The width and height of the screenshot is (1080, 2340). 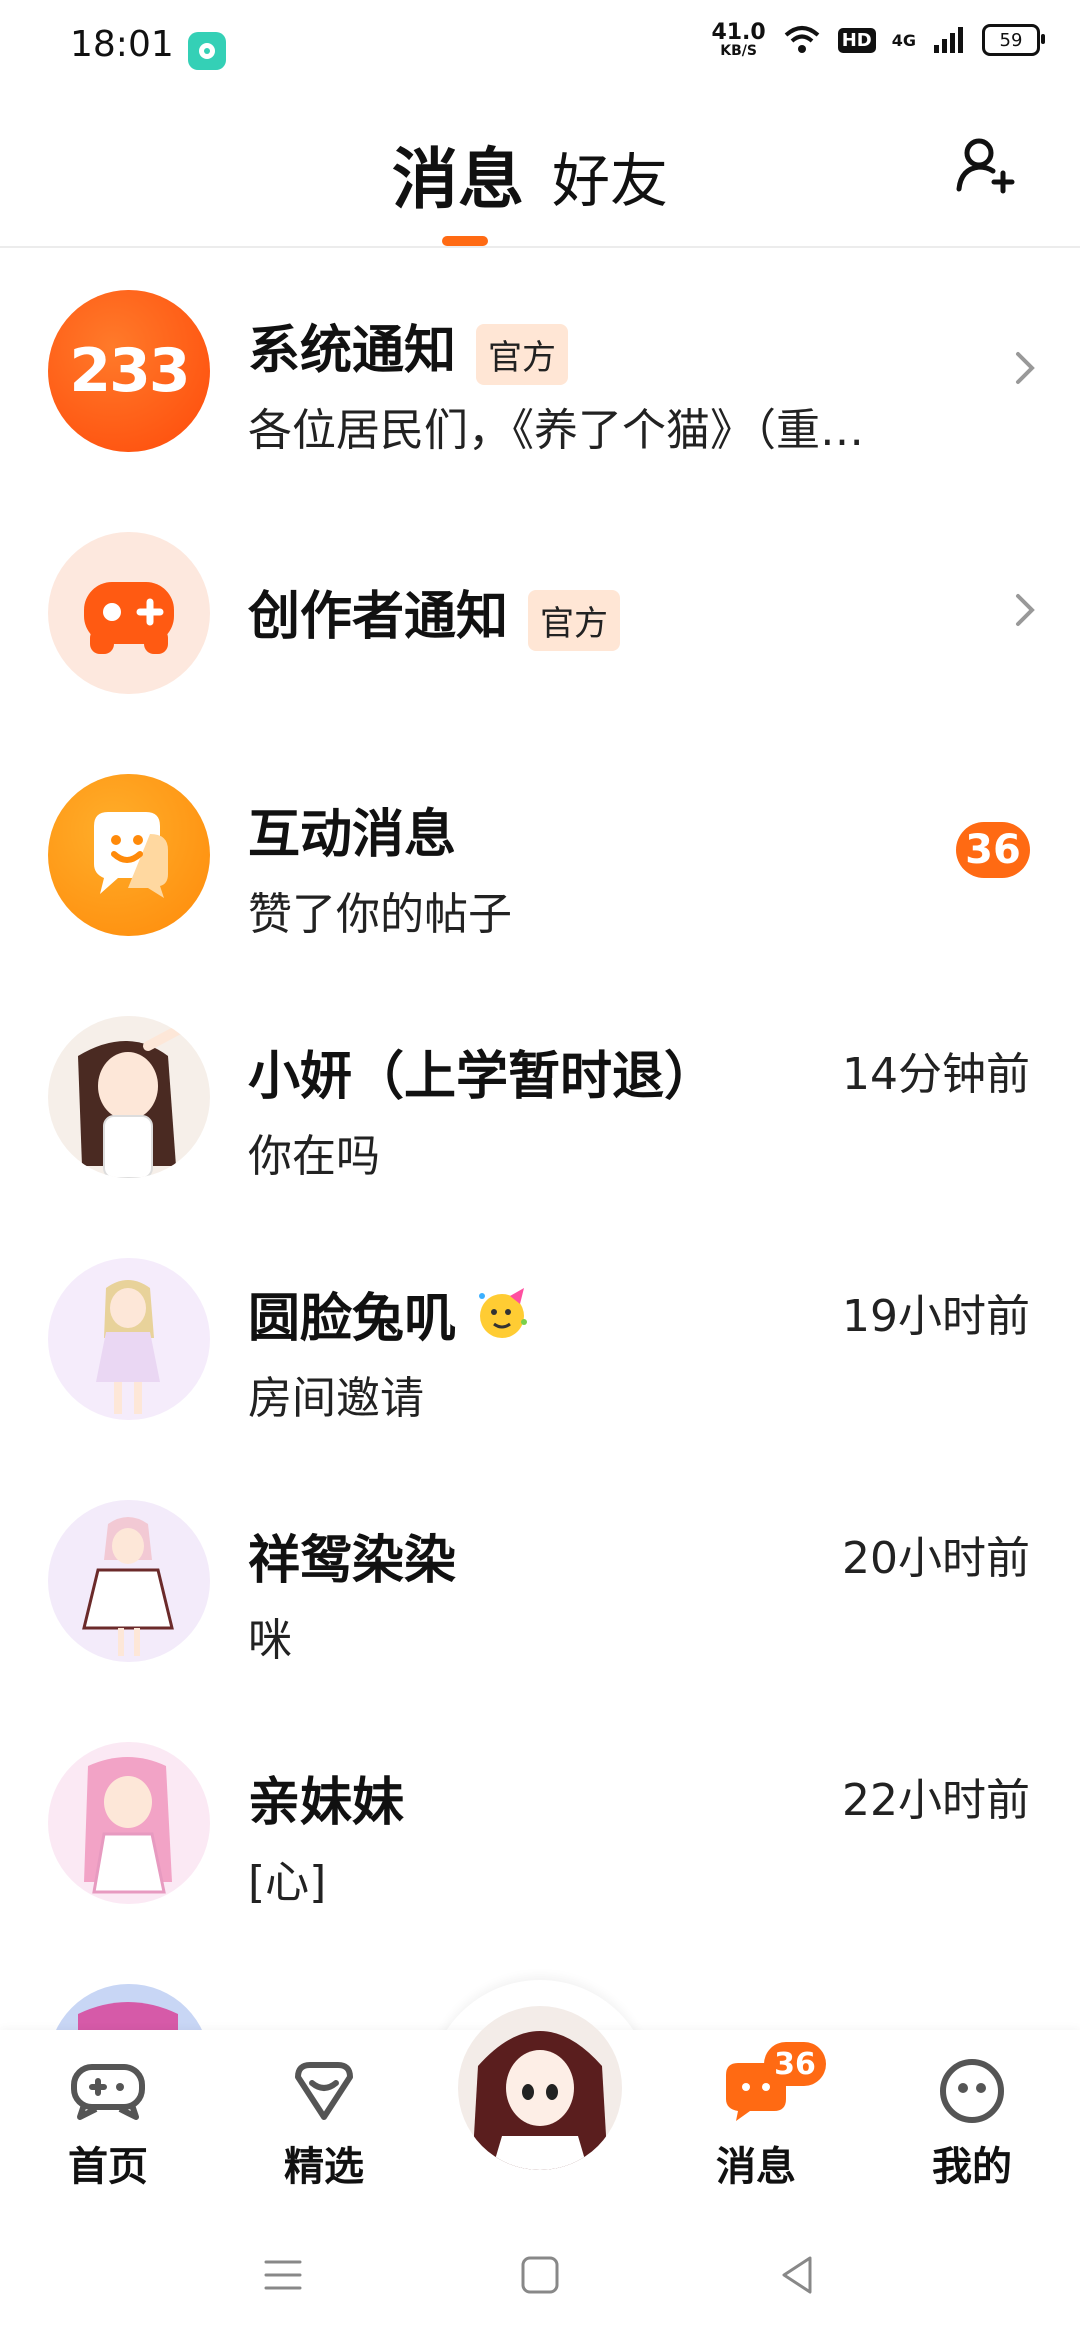 What do you see at coordinates (936, 1074) in the screenshot?
I see `conversation-time: 14分钟前` at bounding box center [936, 1074].